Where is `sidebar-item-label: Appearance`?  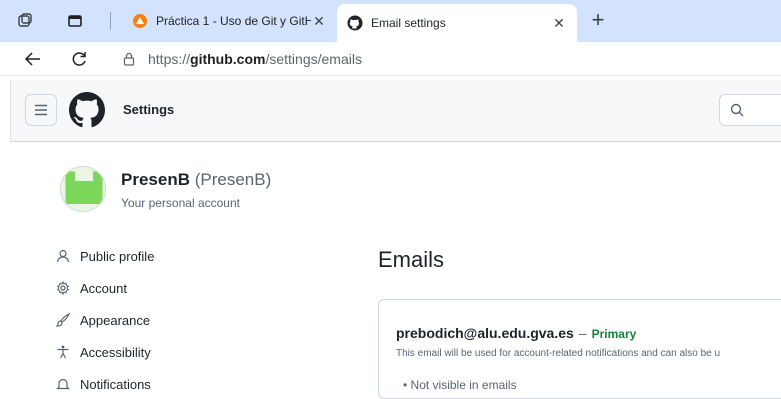 sidebar-item-label: Appearance is located at coordinates (115, 320).